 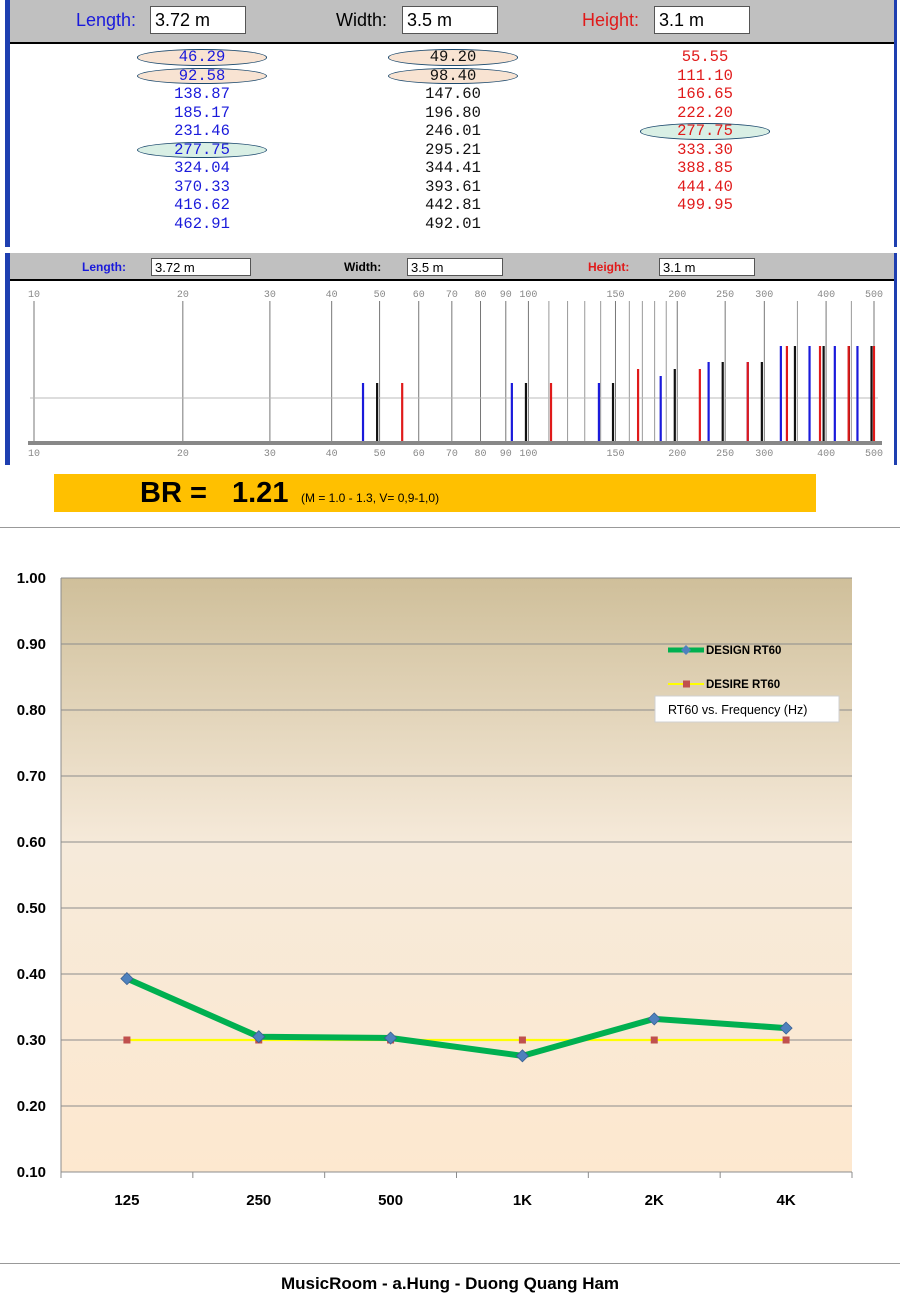 I want to click on spectrum-bottom-tick-label: 80, so click(x=480, y=454).